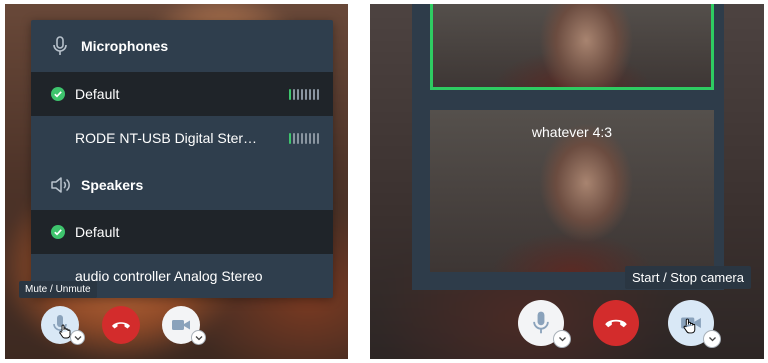 This screenshot has width=768, height=363. I want to click on speaker-icon, so click(60, 185).